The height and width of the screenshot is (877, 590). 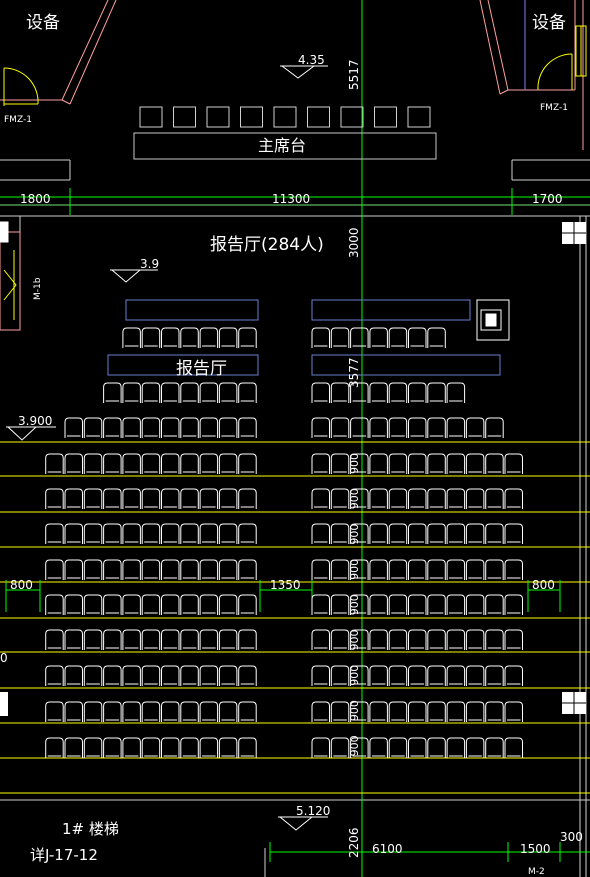 I want to click on row-spacing-dimensions: 900 900 900 900 900 900 900 900 900, so click(x=354, y=604).